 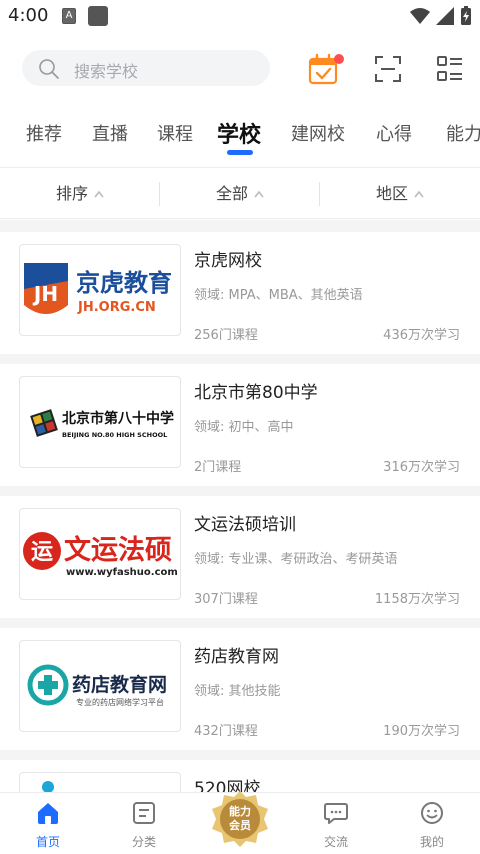 I want to click on filter-sort-label: 排序, so click(x=71, y=193).